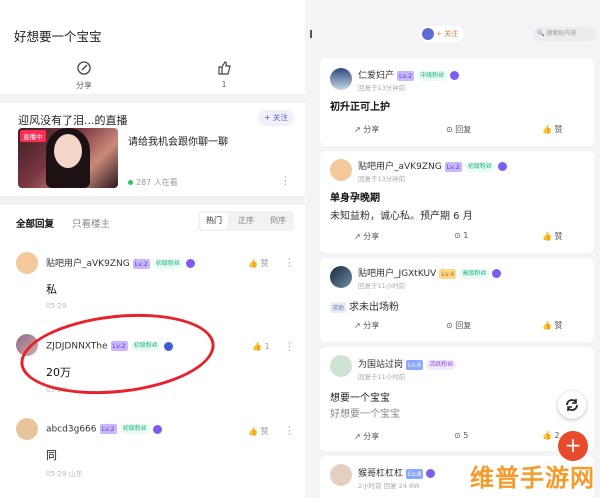 This screenshot has width=600, height=498. Describe the element at coordinates (58, 36) in the screenshot. I see `thread-title: 好想要一个宝宝` at that location.